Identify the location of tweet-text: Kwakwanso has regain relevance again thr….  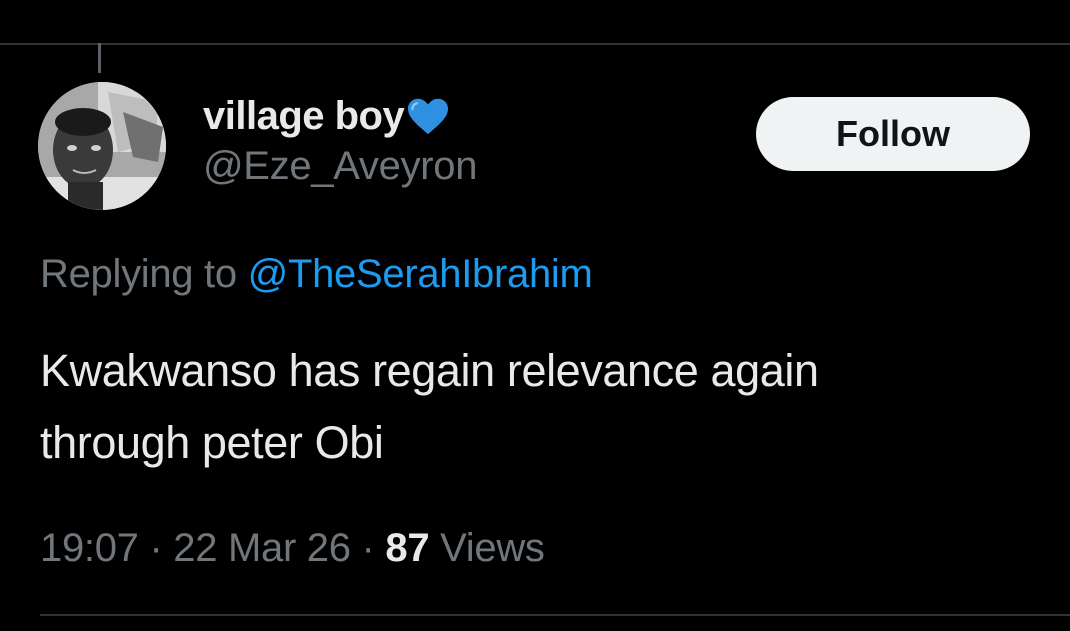
(429, 406).